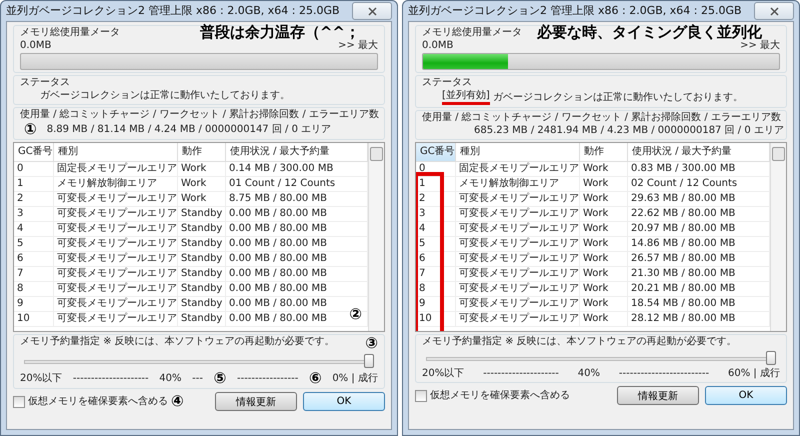 This screenshot has width=800, height=436. I want to click on table-cell: 9, so click(436, 304).